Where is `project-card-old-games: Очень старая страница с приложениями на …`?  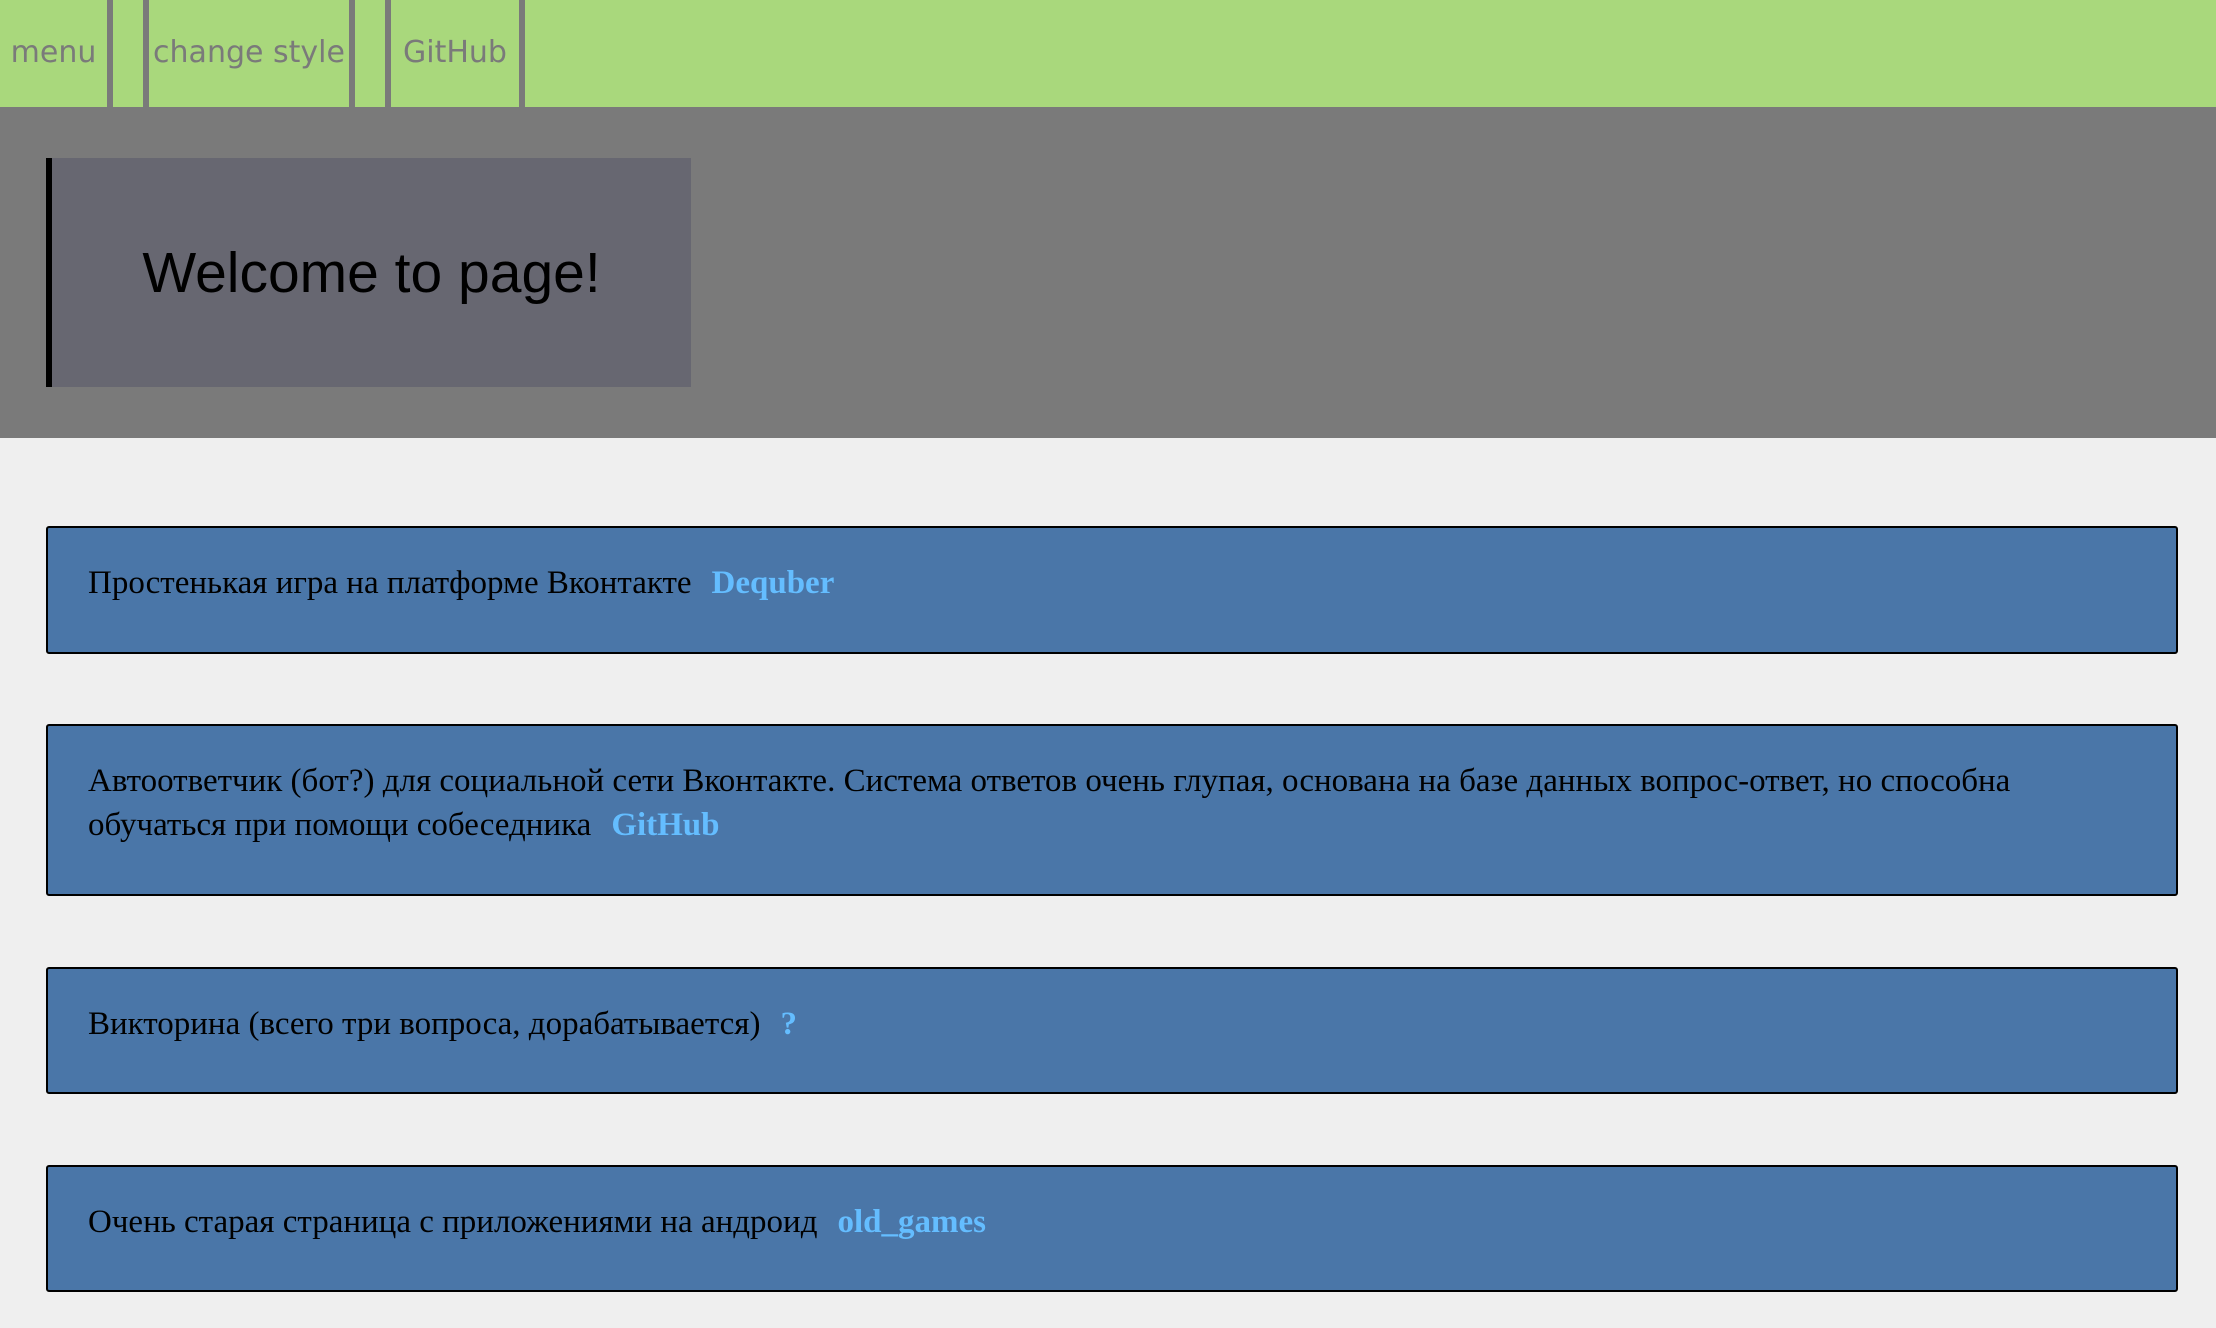 project-card-old-games: Очень старая страница с приложениями на … is located at coordinates (1112, 1228).